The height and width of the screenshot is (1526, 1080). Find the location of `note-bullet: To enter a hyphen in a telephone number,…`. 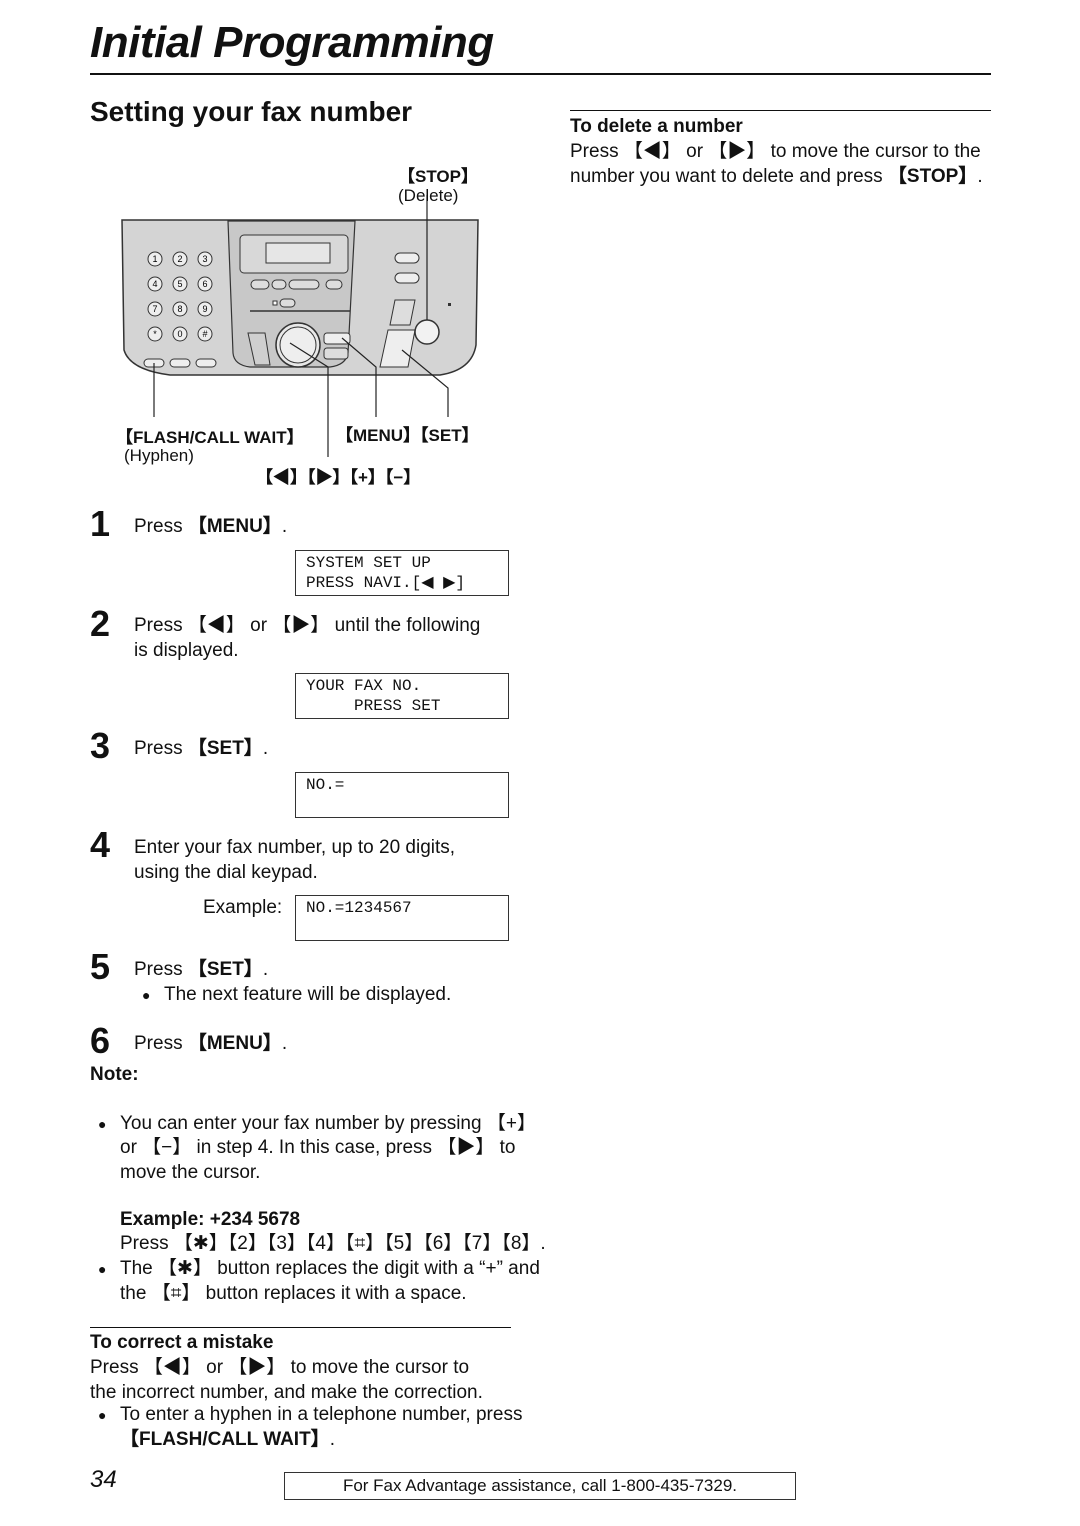

note-bullet: To enter a hyphen in a telephone number,… is located at coordinates (315, 1427).